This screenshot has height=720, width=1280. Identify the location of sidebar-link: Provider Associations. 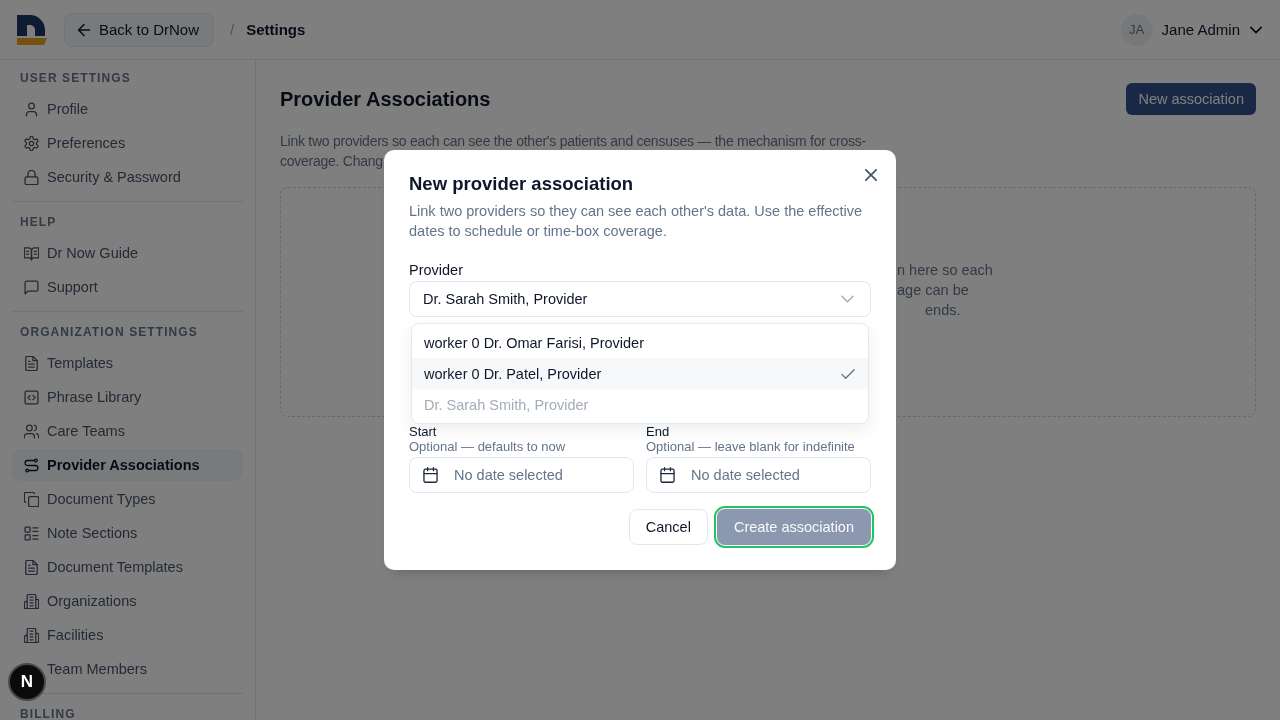
(127, 465).